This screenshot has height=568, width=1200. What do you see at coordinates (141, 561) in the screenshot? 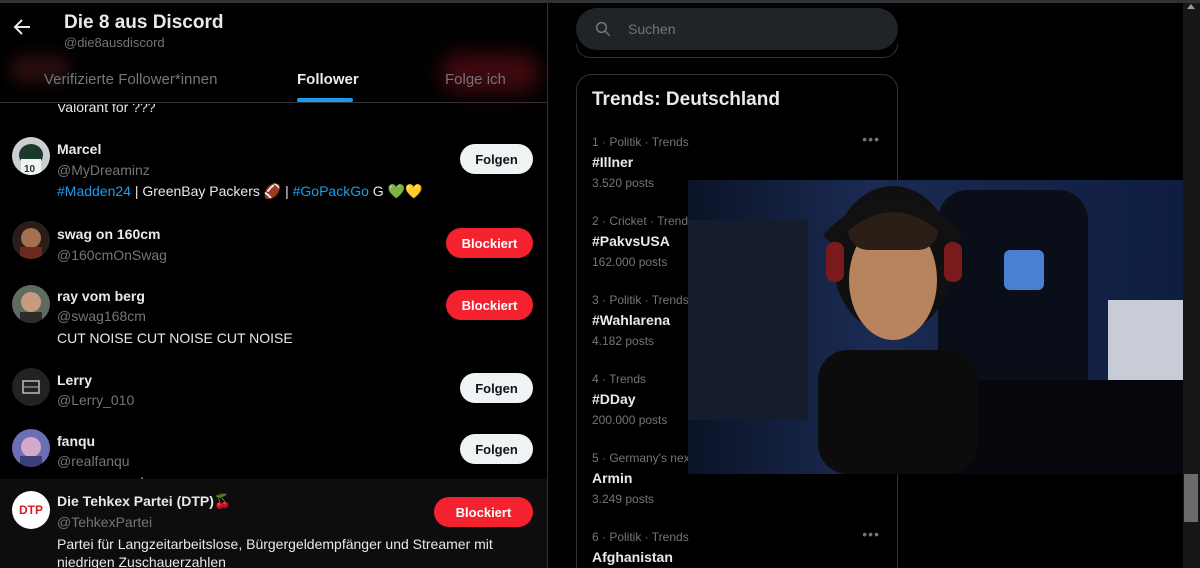
I see `follower-bio: niedrigen Zuschauerzahlen` at bounding box center [141, 561].